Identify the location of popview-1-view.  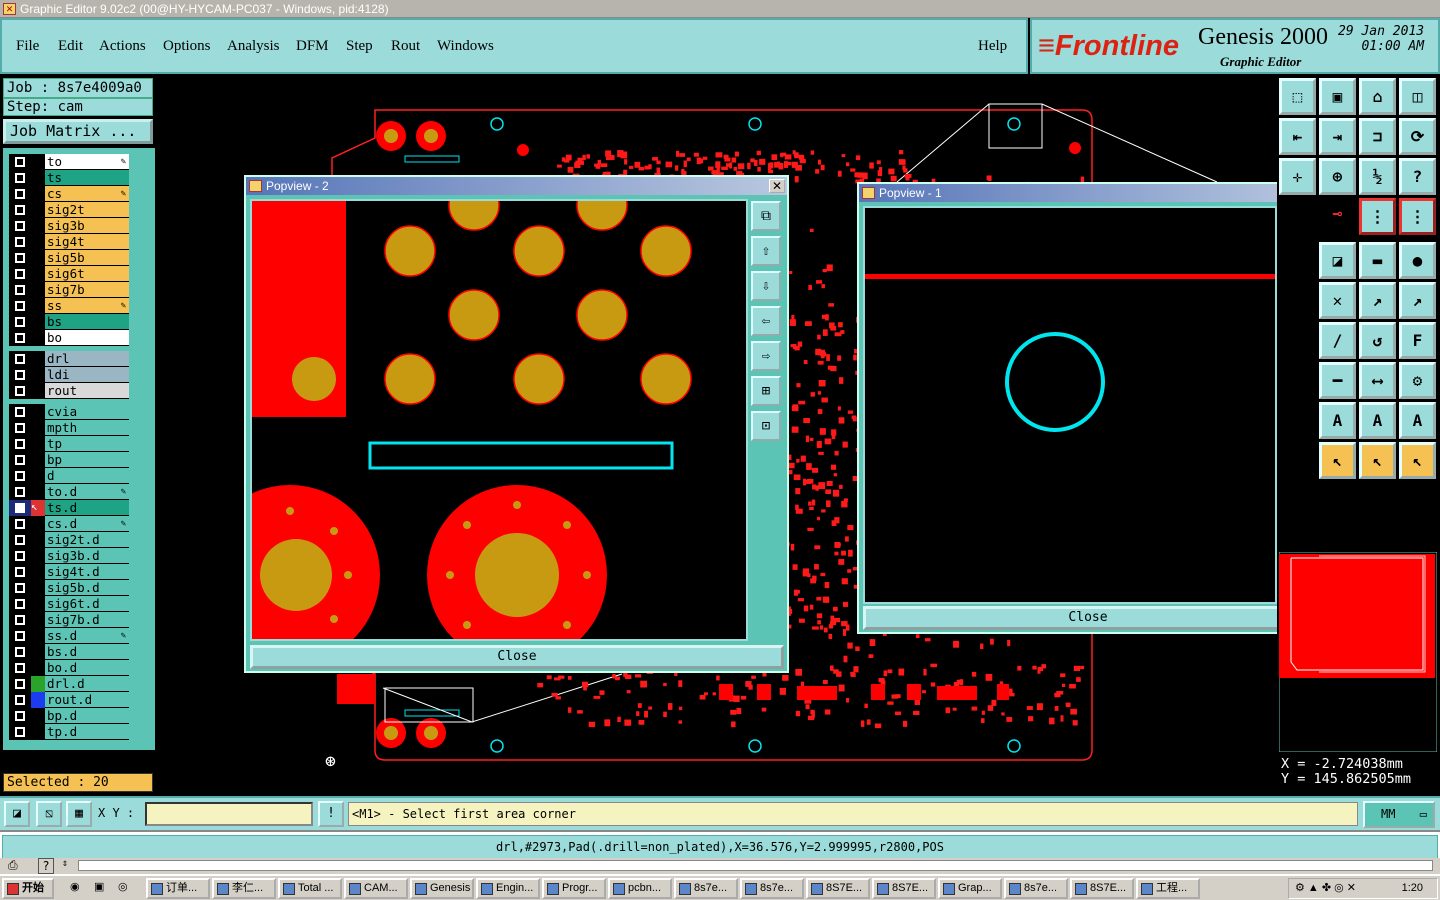
(1070, 405).